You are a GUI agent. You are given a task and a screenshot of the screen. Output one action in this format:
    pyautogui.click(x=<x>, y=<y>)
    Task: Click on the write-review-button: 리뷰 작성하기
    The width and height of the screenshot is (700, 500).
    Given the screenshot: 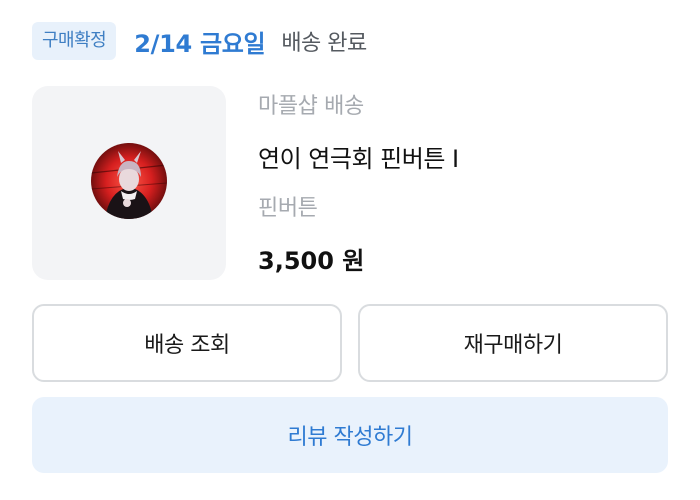 What is the action you would take?
    pyautogui.click(x=350, y=435)
    